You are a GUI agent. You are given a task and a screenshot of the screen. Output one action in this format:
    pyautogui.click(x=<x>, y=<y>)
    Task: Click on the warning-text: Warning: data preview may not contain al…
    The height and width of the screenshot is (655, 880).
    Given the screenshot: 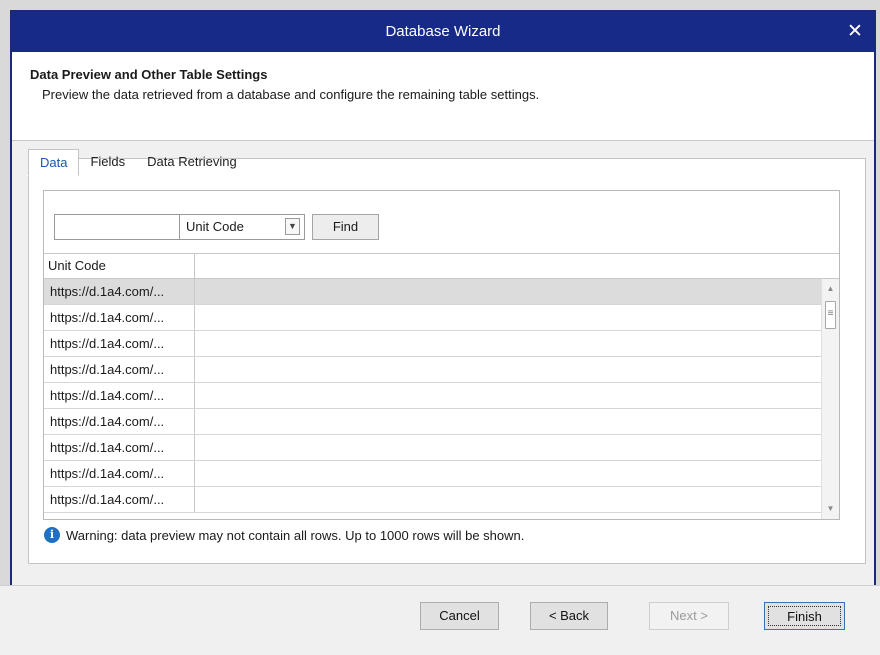 What is the action you would take?
    pyautogui.click(x=295, y=535)
    